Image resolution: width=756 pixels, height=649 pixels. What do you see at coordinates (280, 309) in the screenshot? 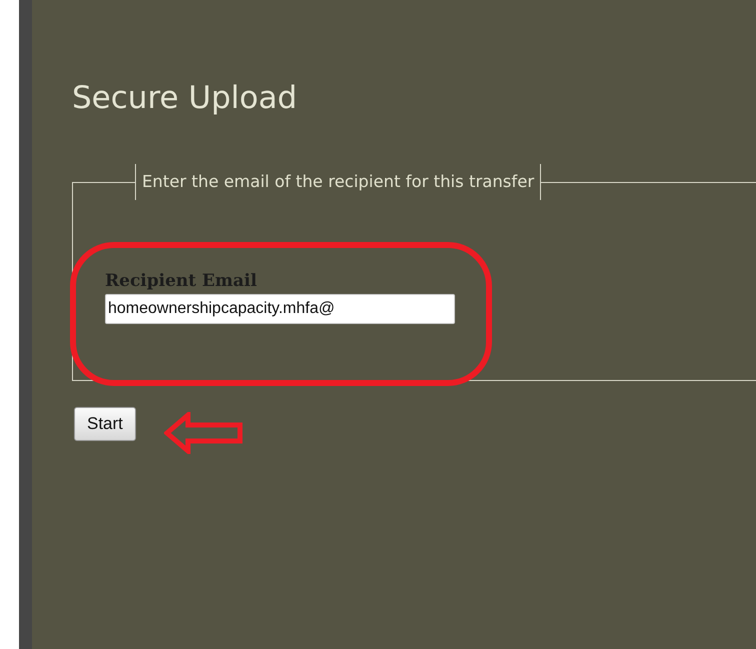
I see `email-field: homeownershipcapacity.mhfa@` at bounding box center [280, 309].